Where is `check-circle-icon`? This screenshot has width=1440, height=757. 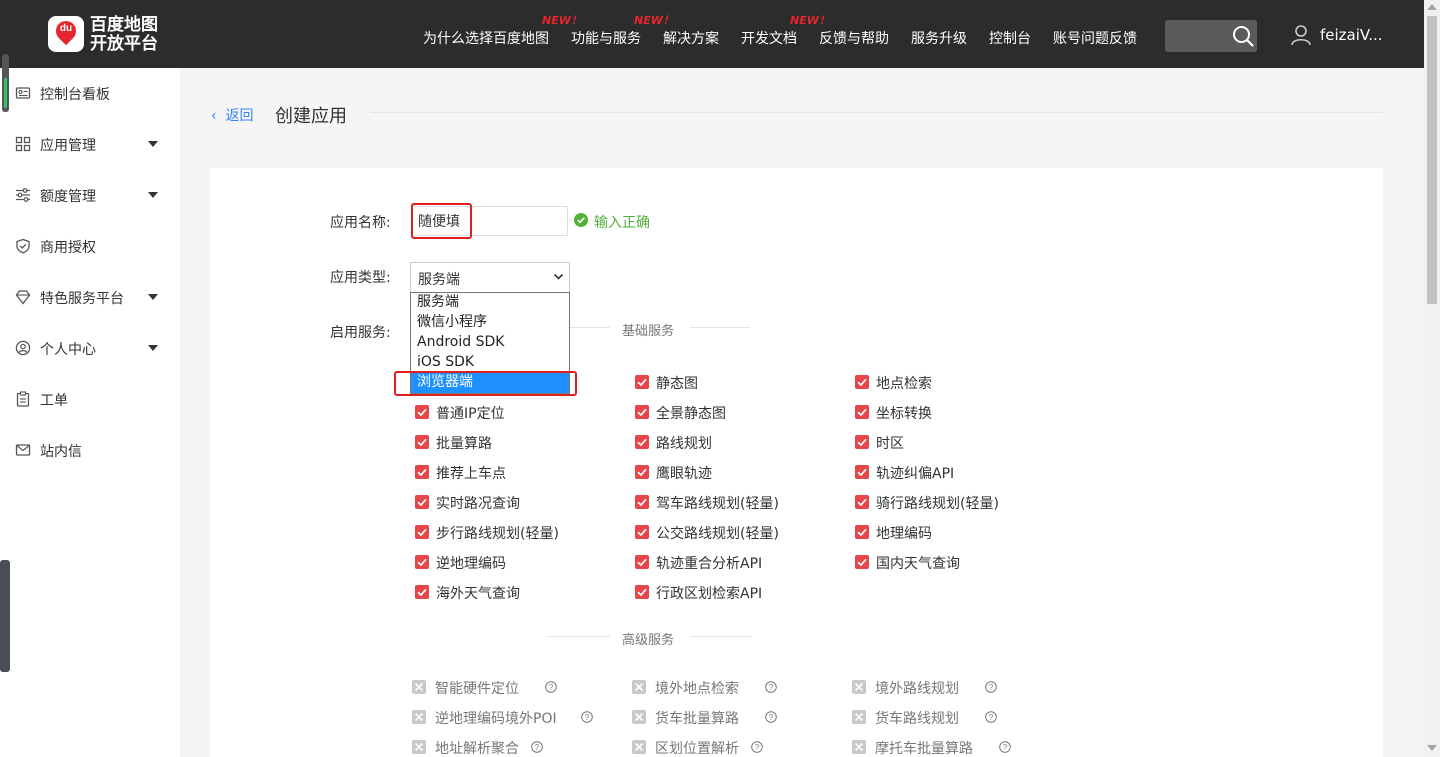 check-circle-icon is located at coordinates (581, 220).